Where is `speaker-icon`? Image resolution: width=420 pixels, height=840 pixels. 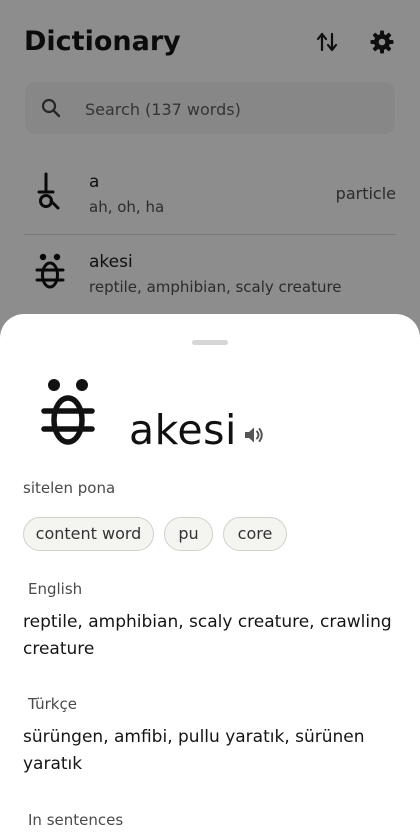
speaker-icon is located at coordinates (254, 435).